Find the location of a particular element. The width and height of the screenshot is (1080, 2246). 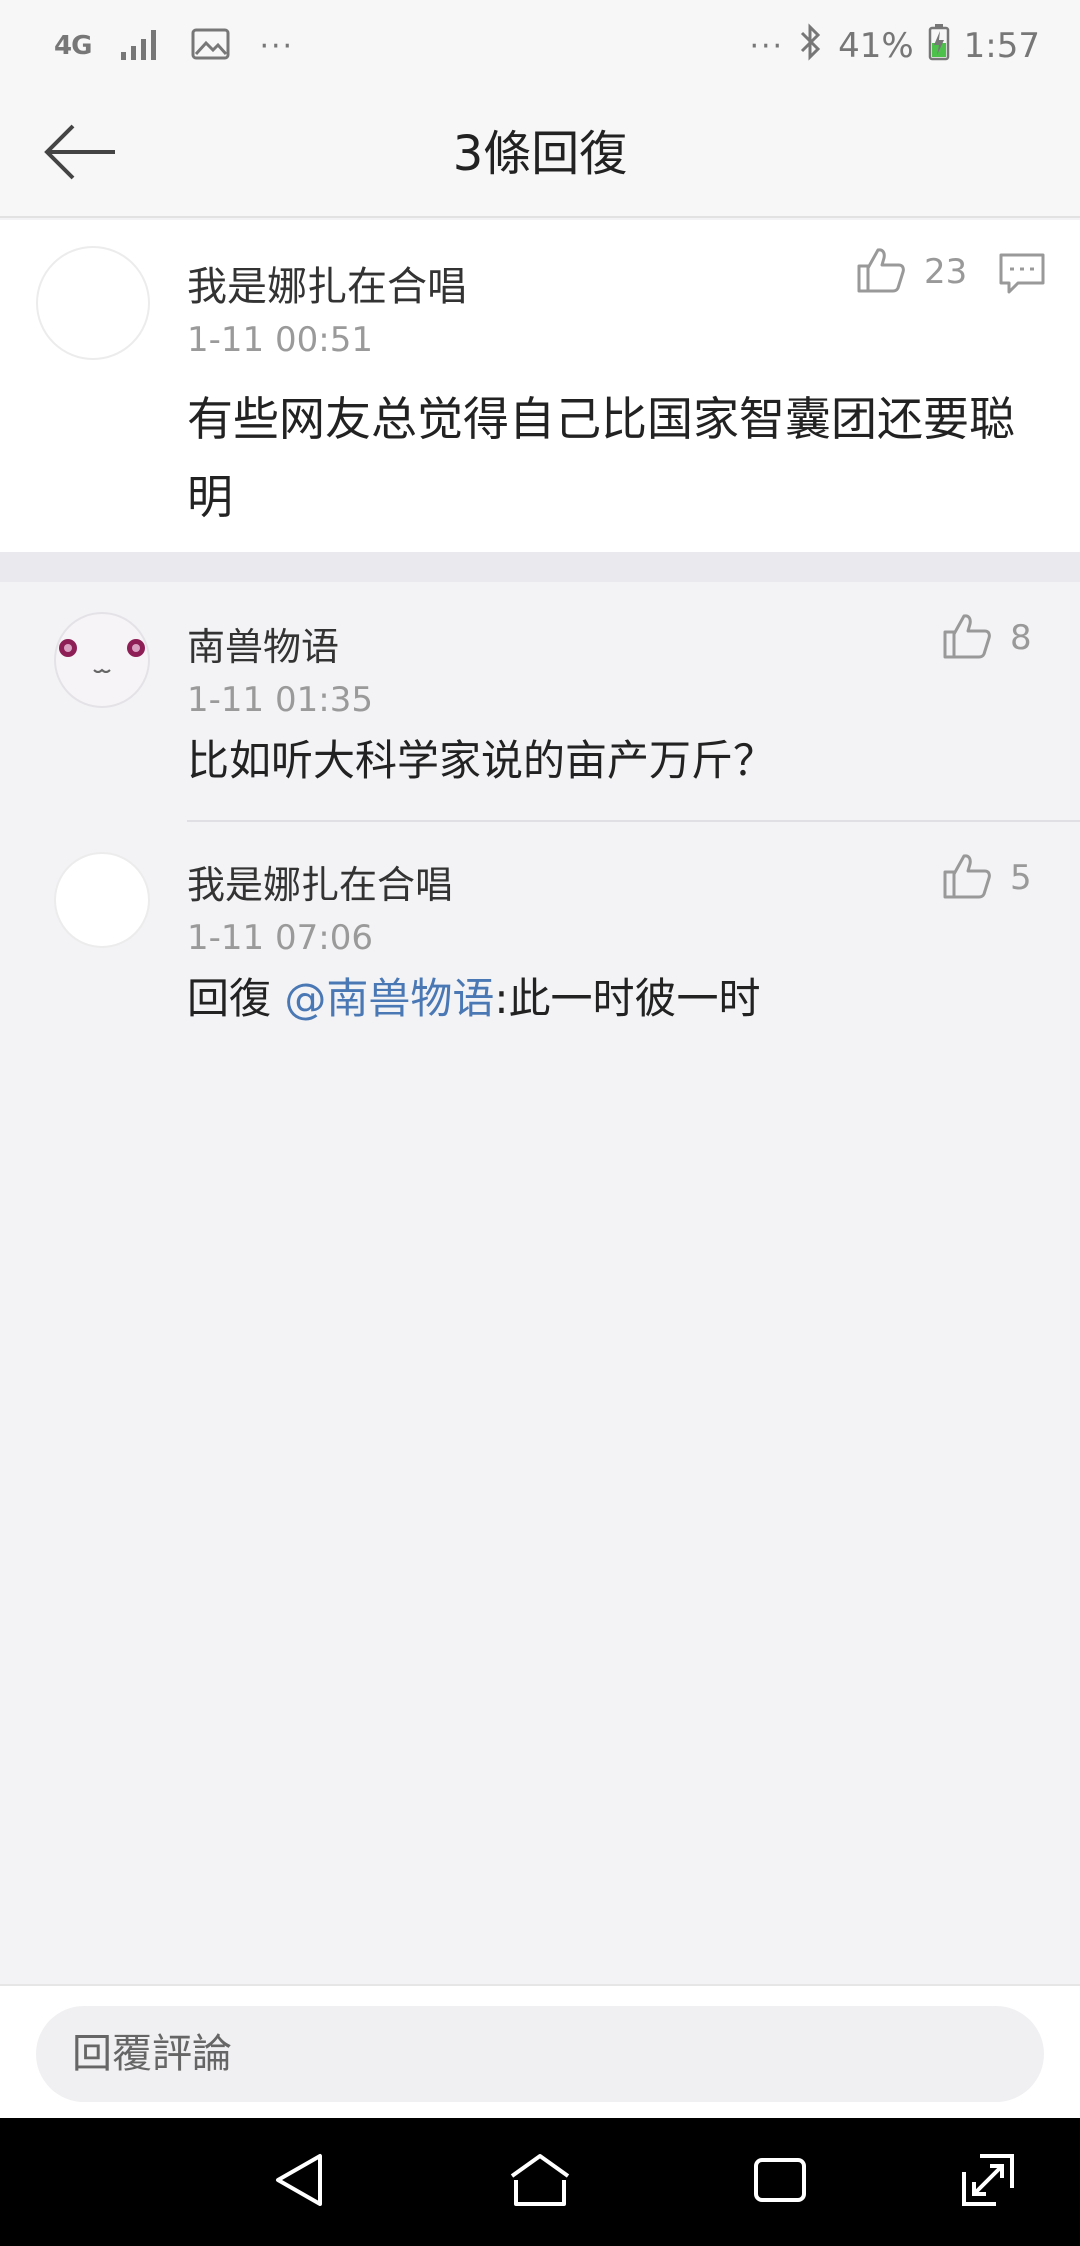

battery-percent: 41% is located at coordinates (876, 46).